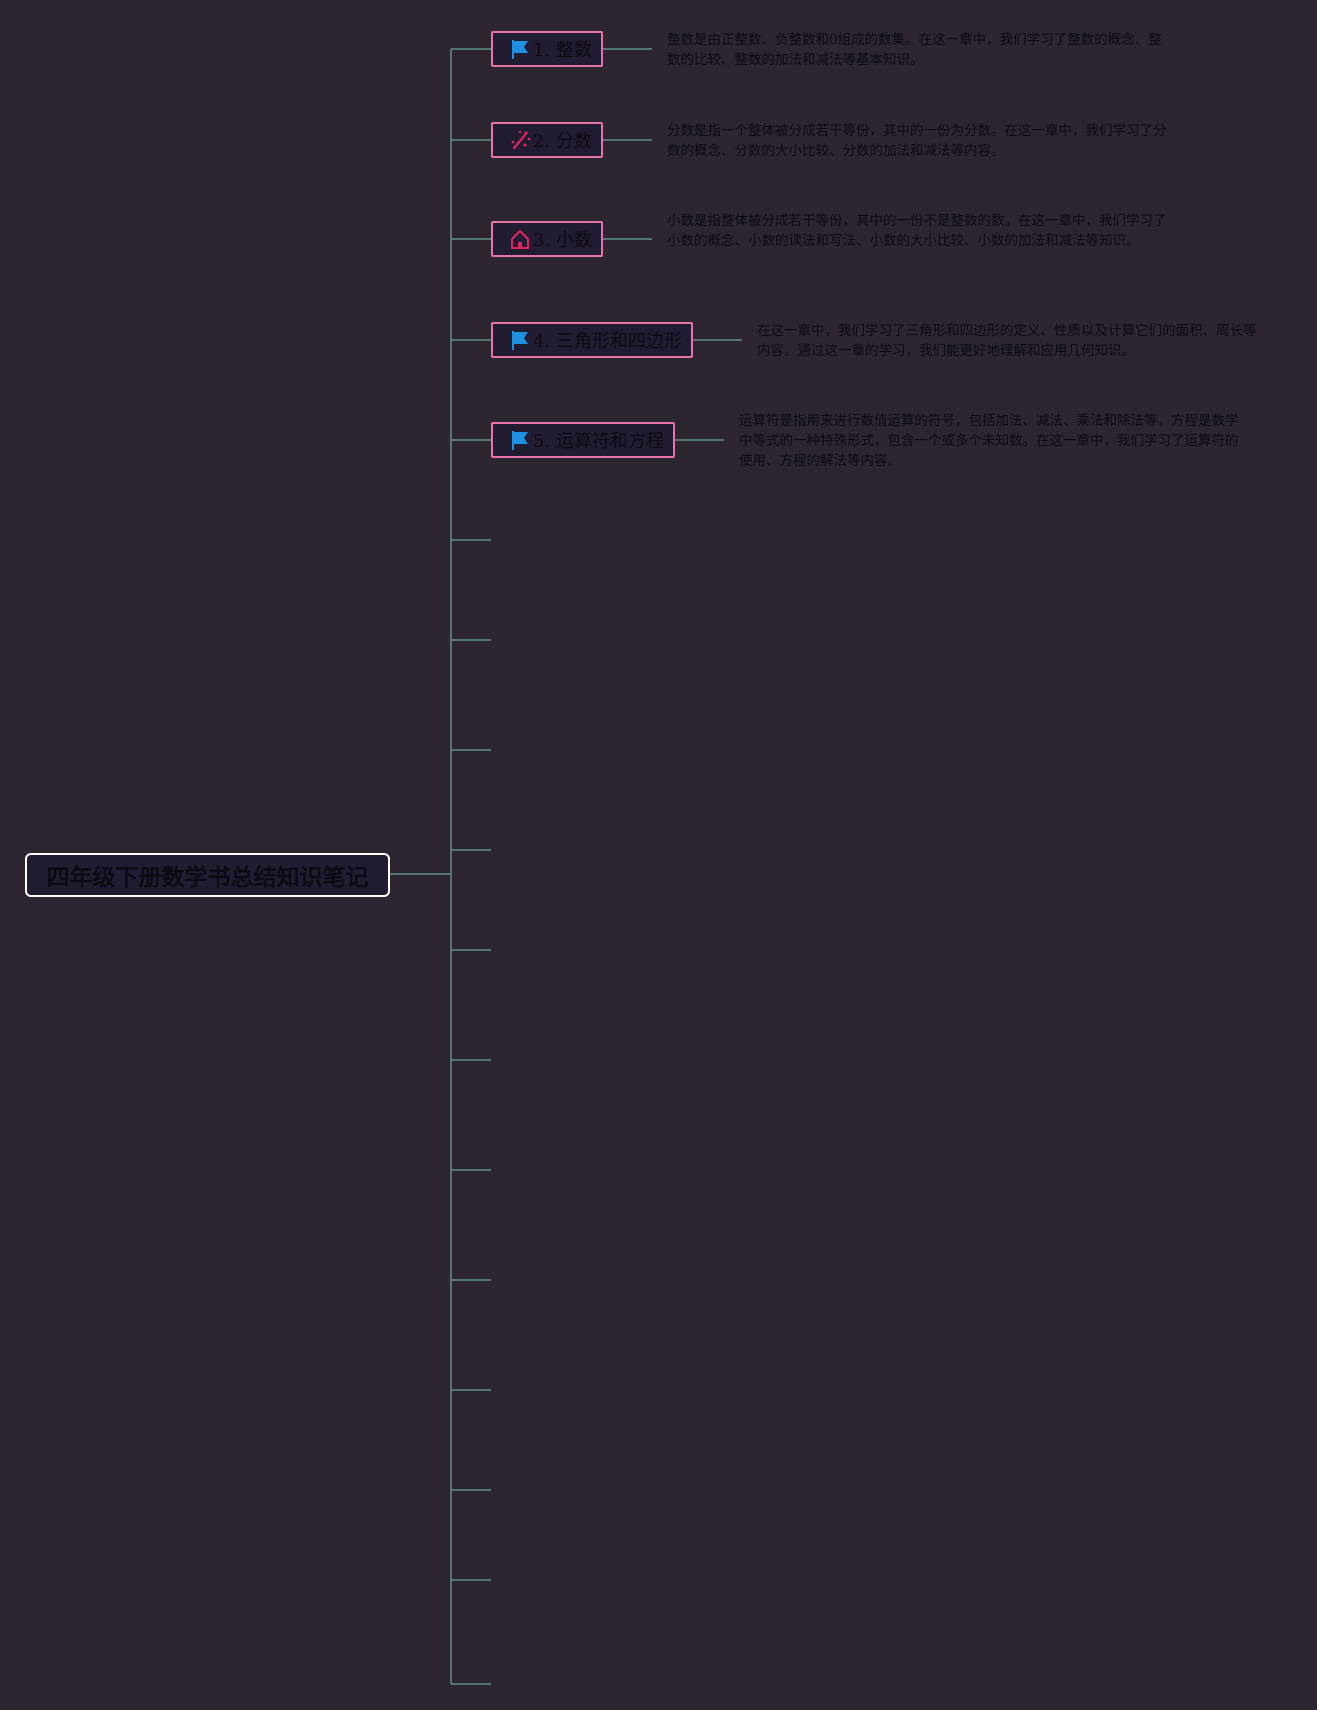 The image size is (1317, 1710). Describe the element at coordinates (520, 239) in the screenshot. I see `home-icon` at that location.